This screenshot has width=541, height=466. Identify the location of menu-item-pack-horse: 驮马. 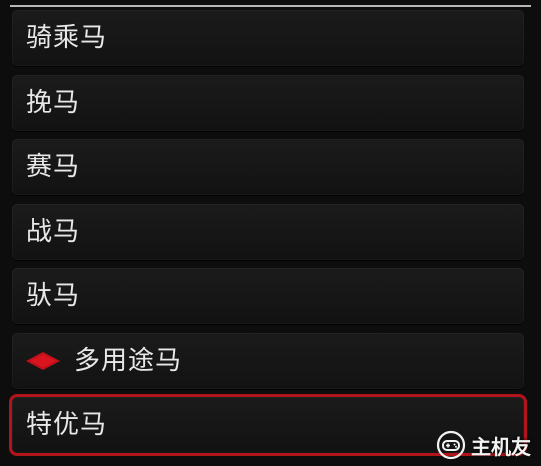
(268, 296).